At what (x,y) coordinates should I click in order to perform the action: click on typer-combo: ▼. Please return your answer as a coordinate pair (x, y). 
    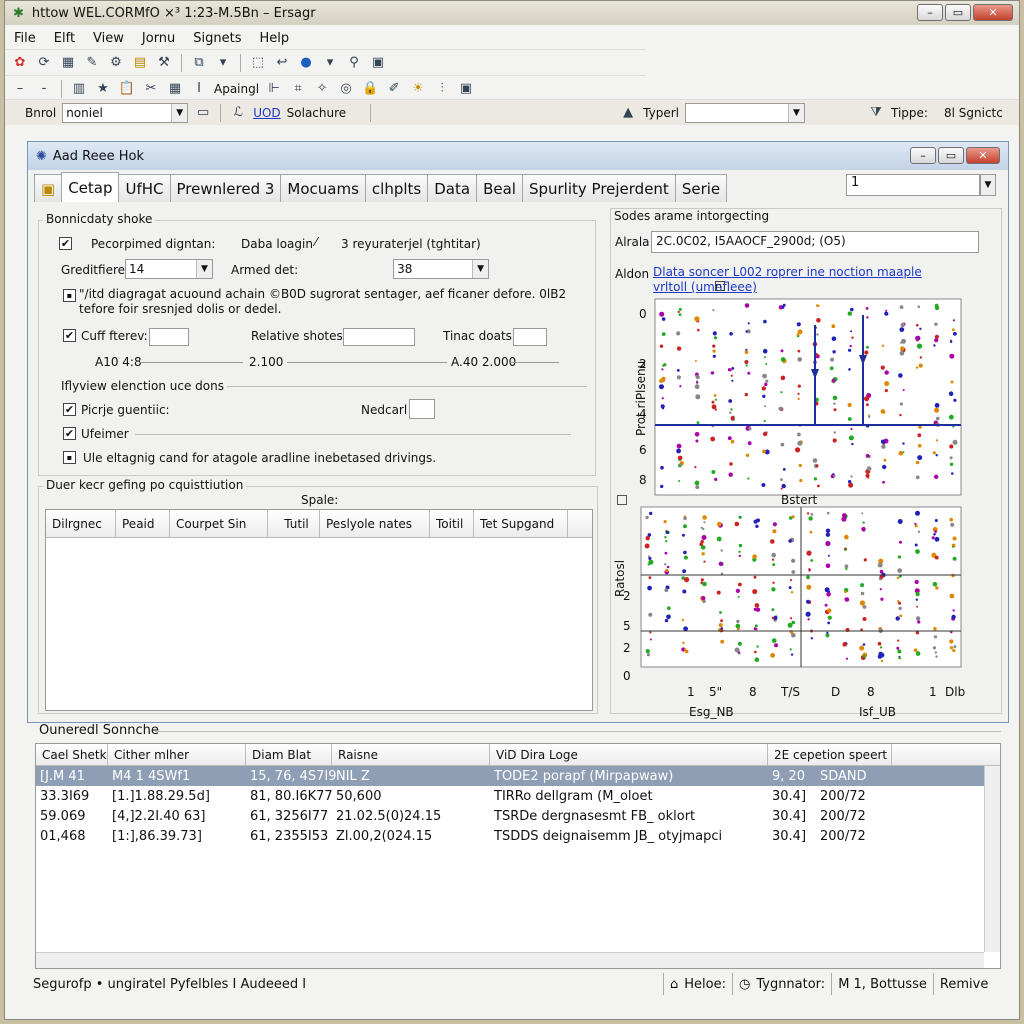
    Looking at the image, I should click on (745, 112).